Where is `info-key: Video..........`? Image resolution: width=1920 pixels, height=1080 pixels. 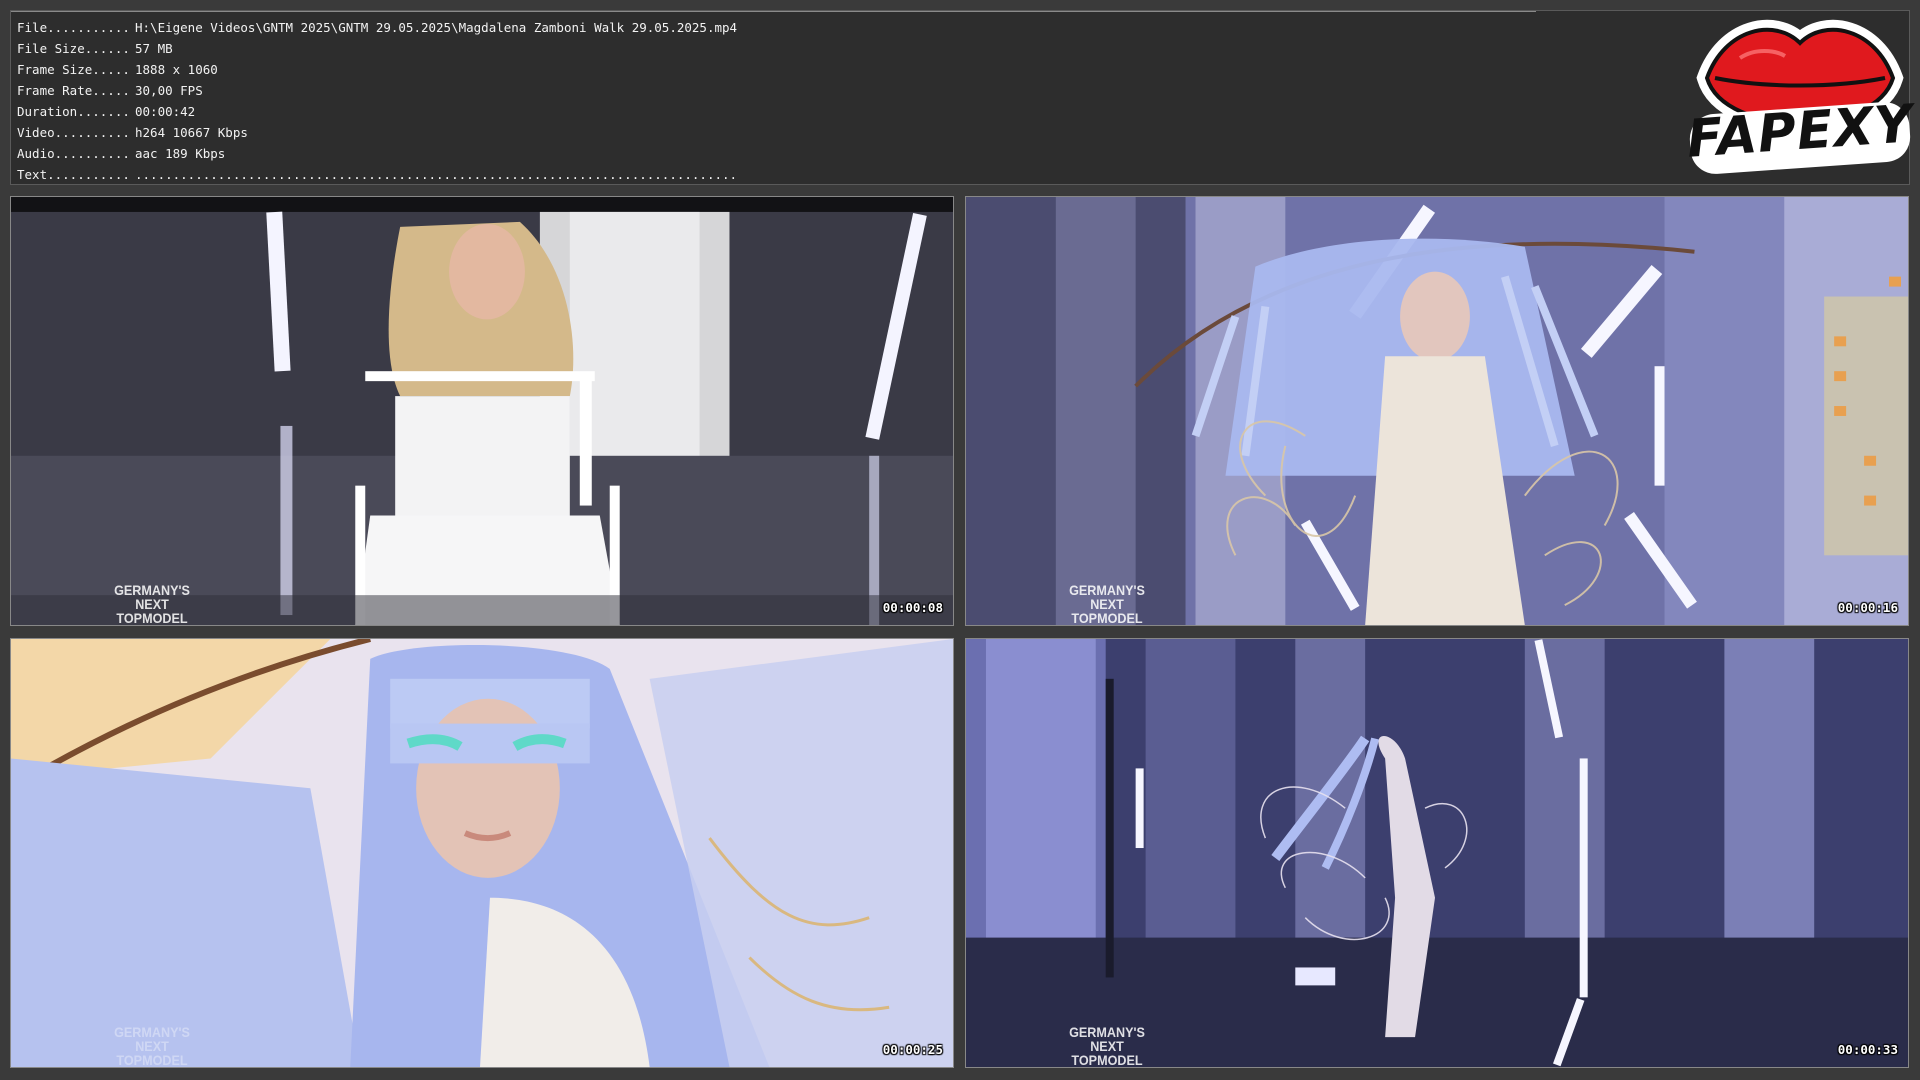
info-key: Video.......... is located at coordinates (73, 132).